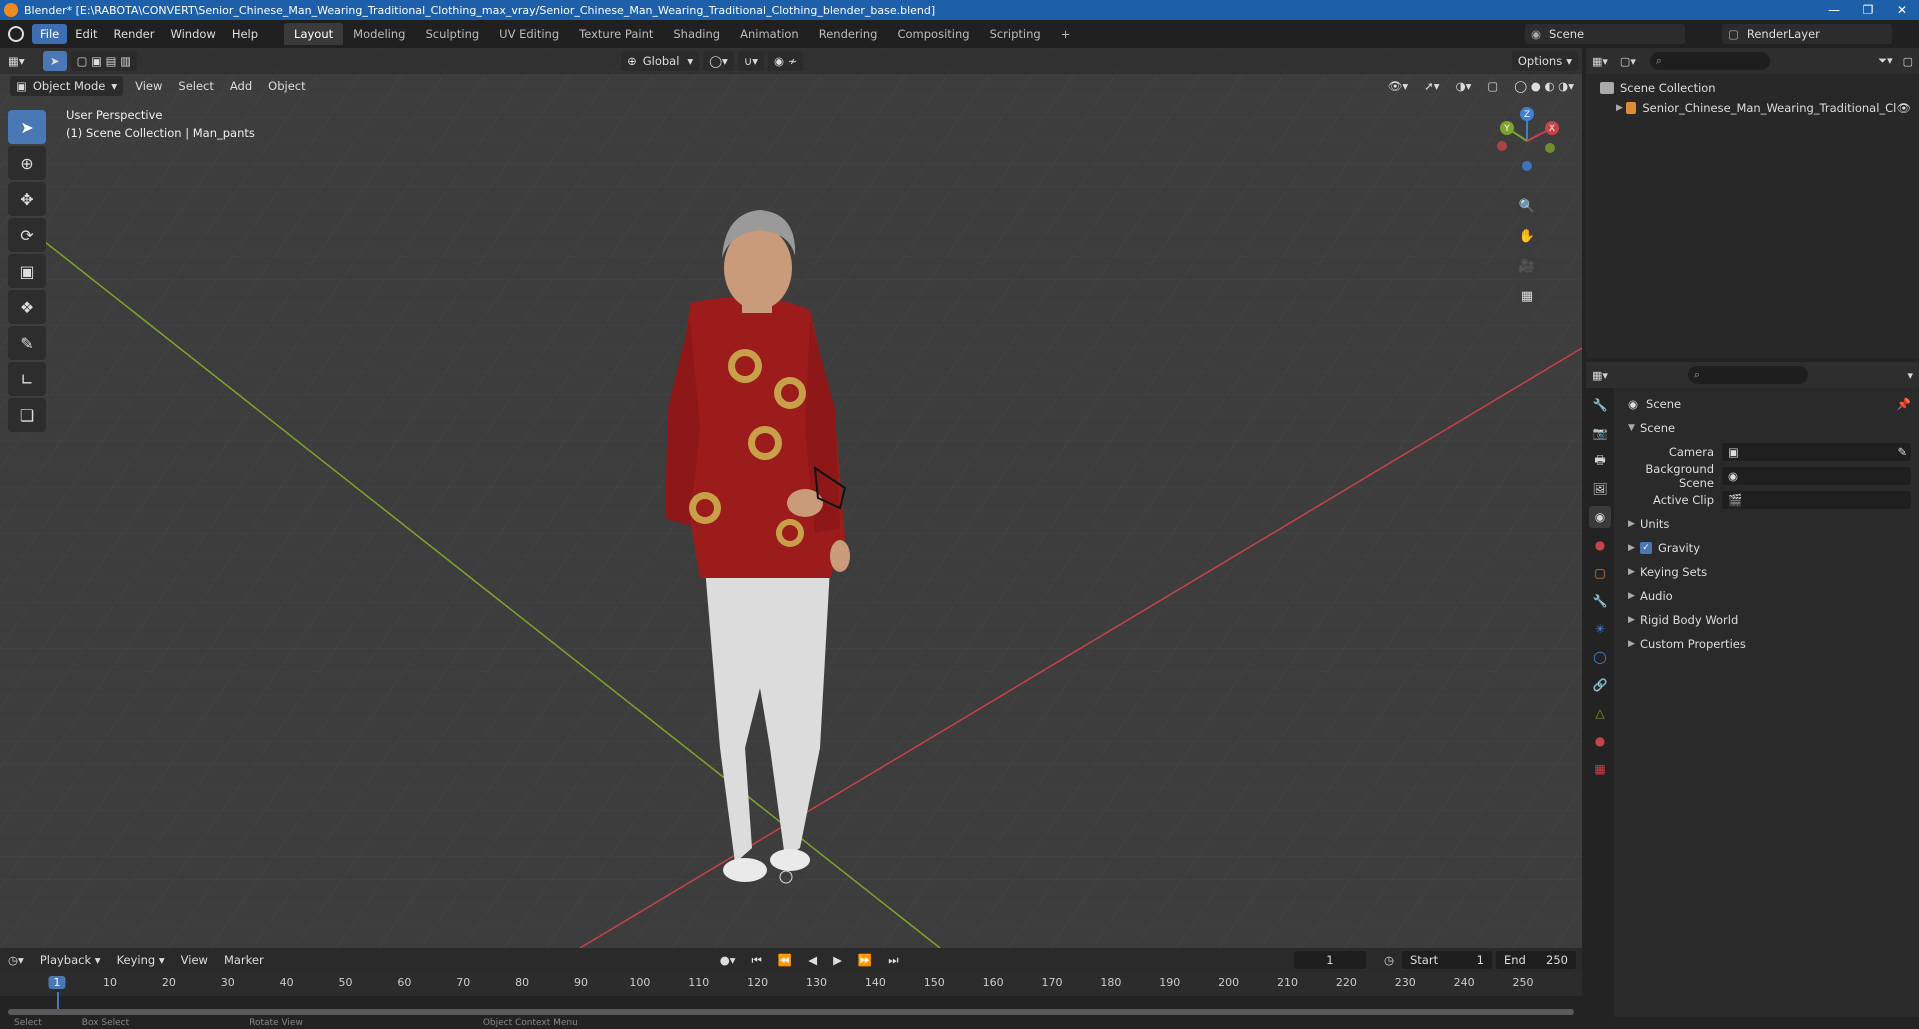  I want to click on menu-render: Render, so click(134, 34).